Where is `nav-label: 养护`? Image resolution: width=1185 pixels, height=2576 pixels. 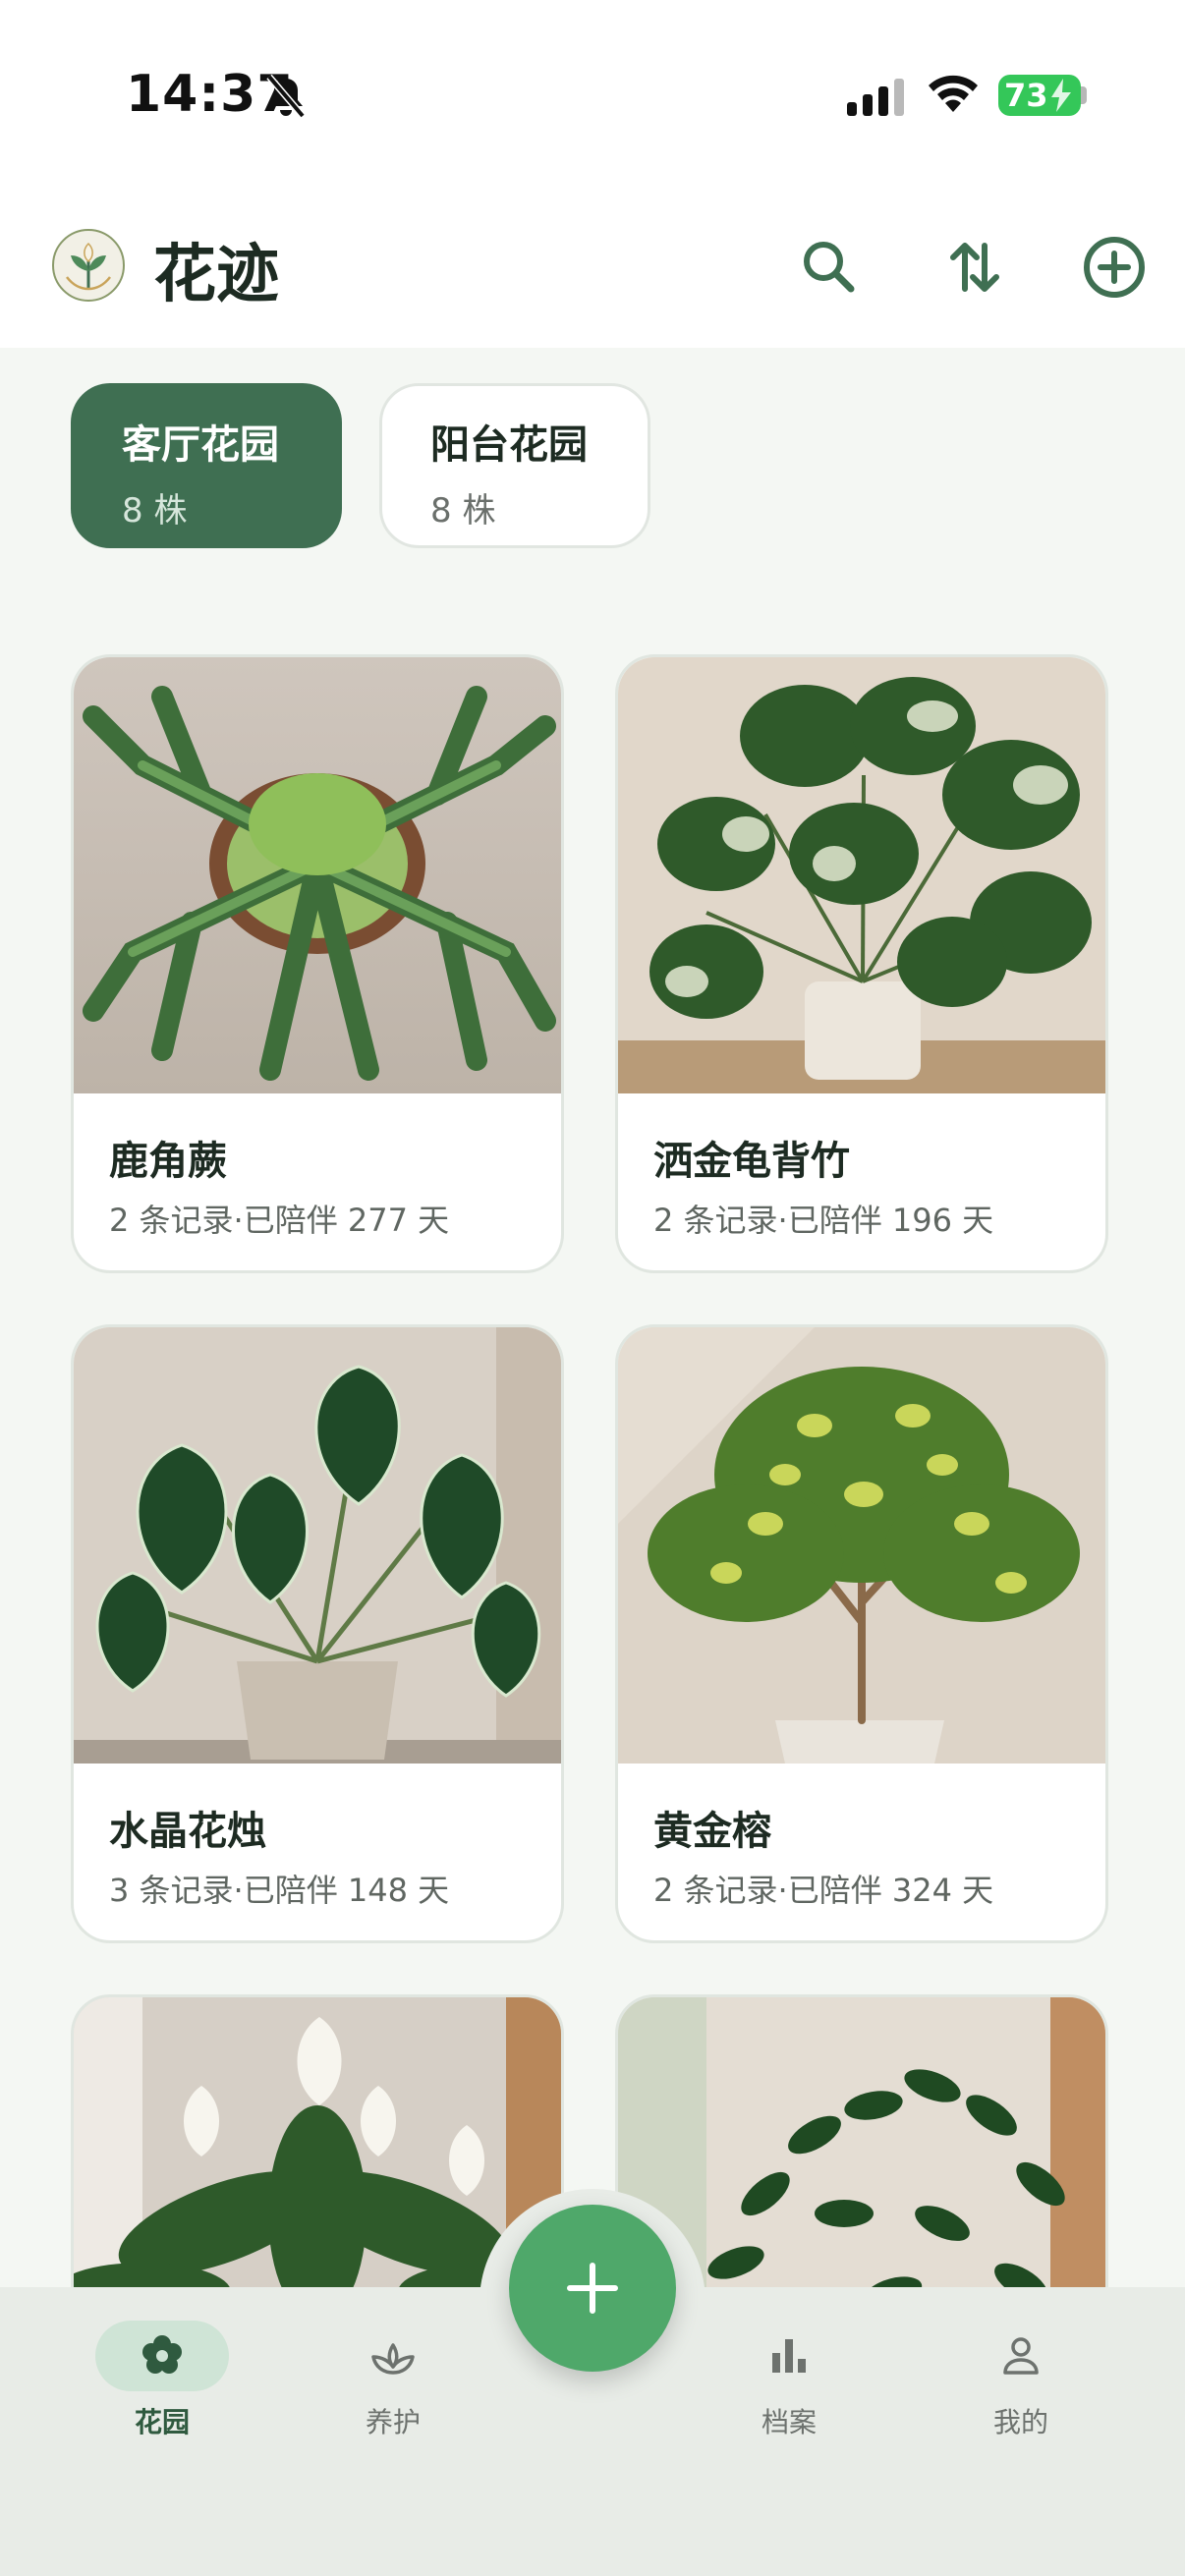 nav-label: 养护 is located at coordinates (393, 2422).